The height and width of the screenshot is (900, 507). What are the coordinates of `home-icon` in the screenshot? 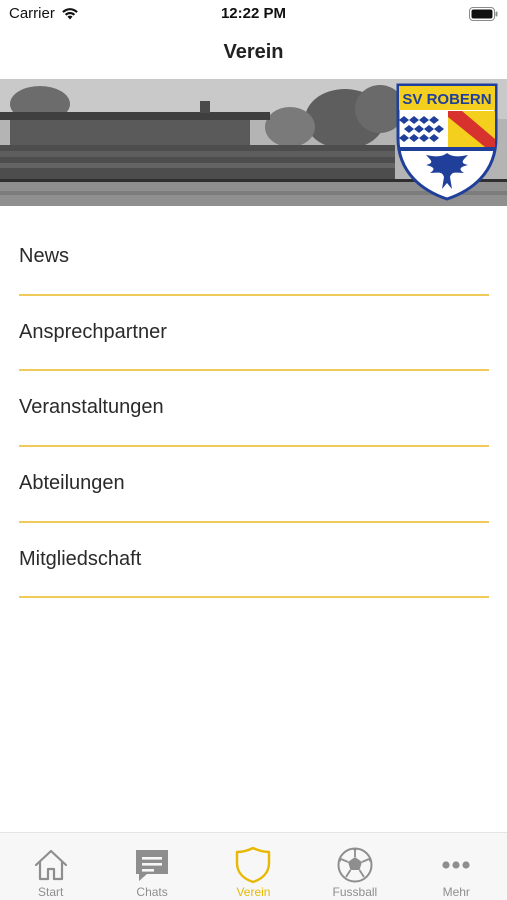 It's located at (50, 865).